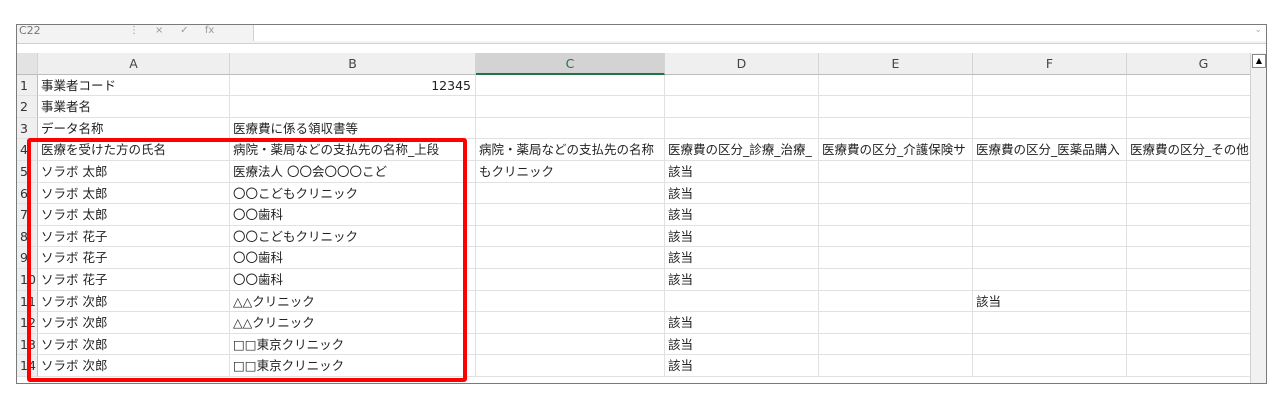 The image size is (1280, 401). I want to click on row-header: 2, so click(27, 107).